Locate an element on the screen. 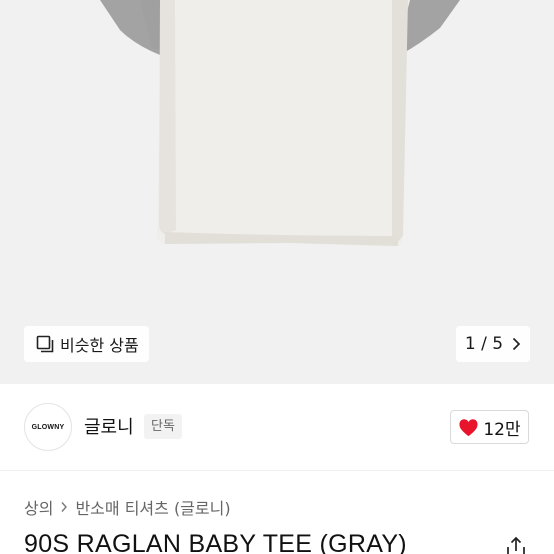  brand-name: 글로니 is located at coordinates (109, 426).